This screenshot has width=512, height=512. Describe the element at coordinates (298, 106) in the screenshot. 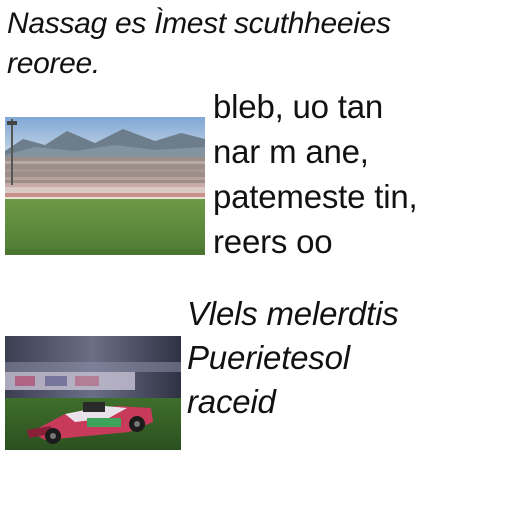

I see `story-1-caption-line: bleb, uo tan` at that location.